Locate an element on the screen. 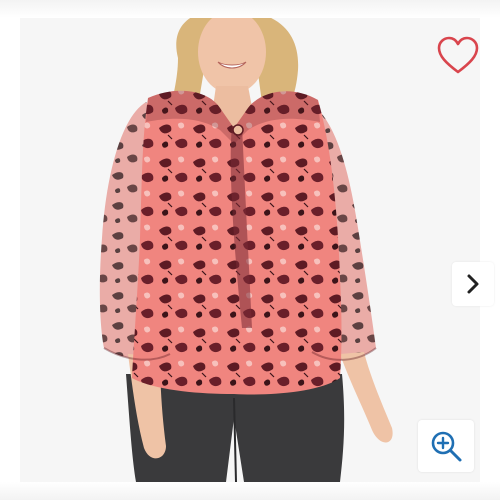  favorite-button is located at coordinates (458, 56).